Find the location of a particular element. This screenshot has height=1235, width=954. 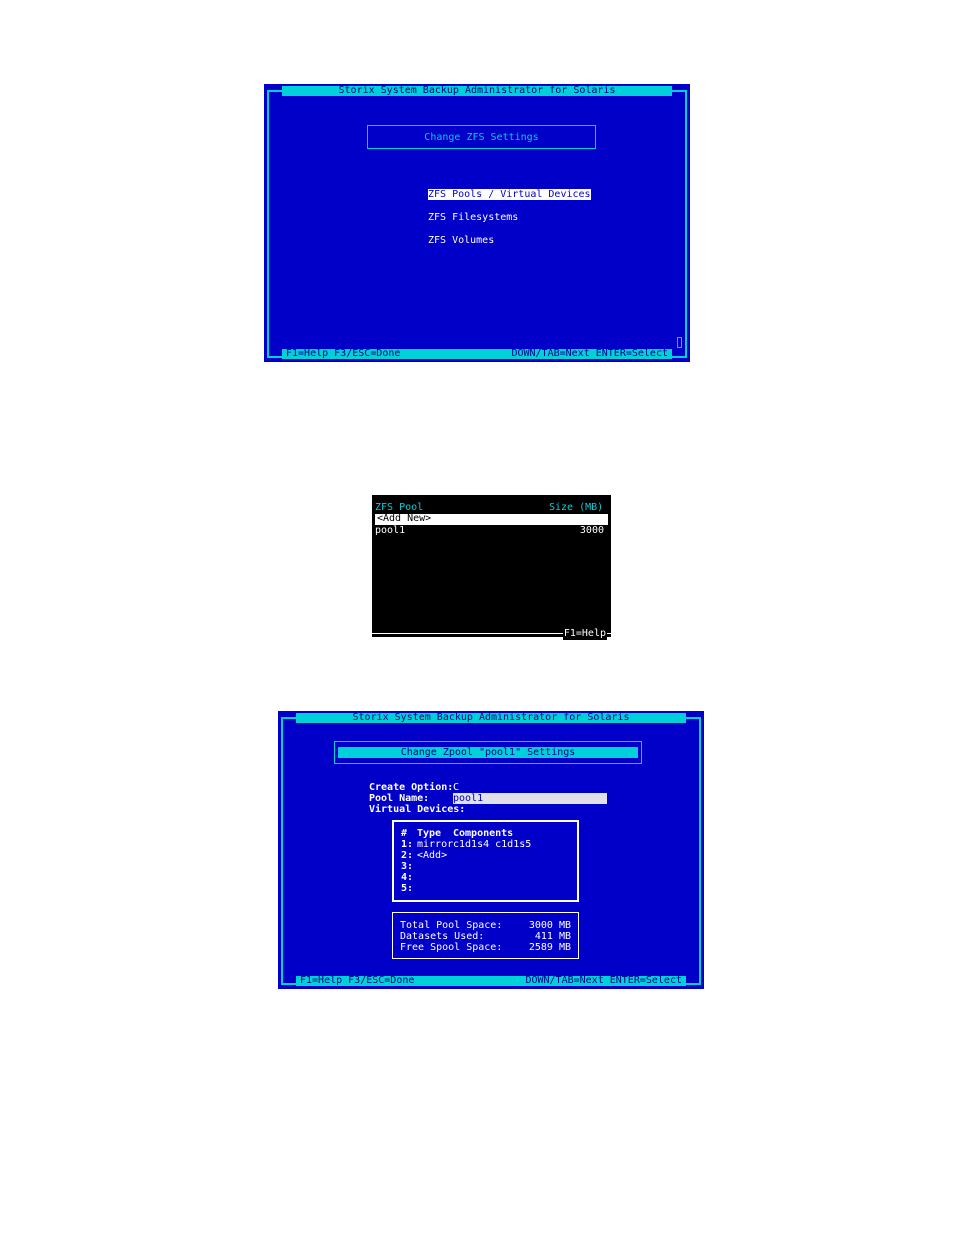

vdev-num: 3: is located at coordinates (407, 866).